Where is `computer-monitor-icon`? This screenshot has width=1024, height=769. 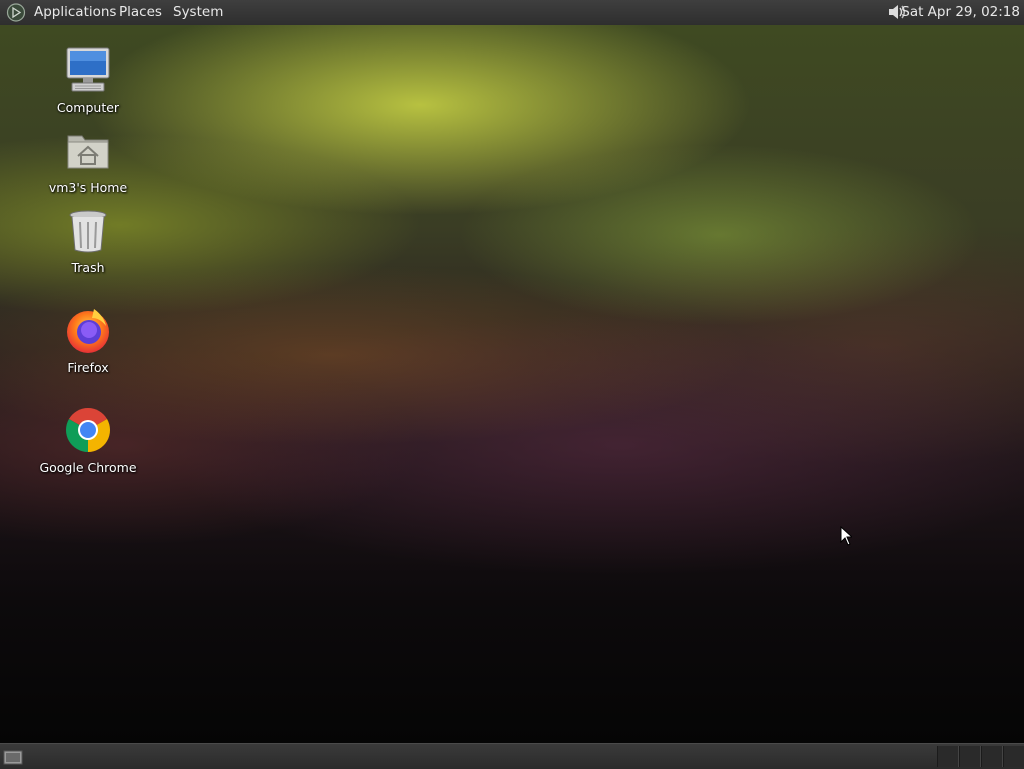
computer-monitor-icon is located at coordinates (88, 69).